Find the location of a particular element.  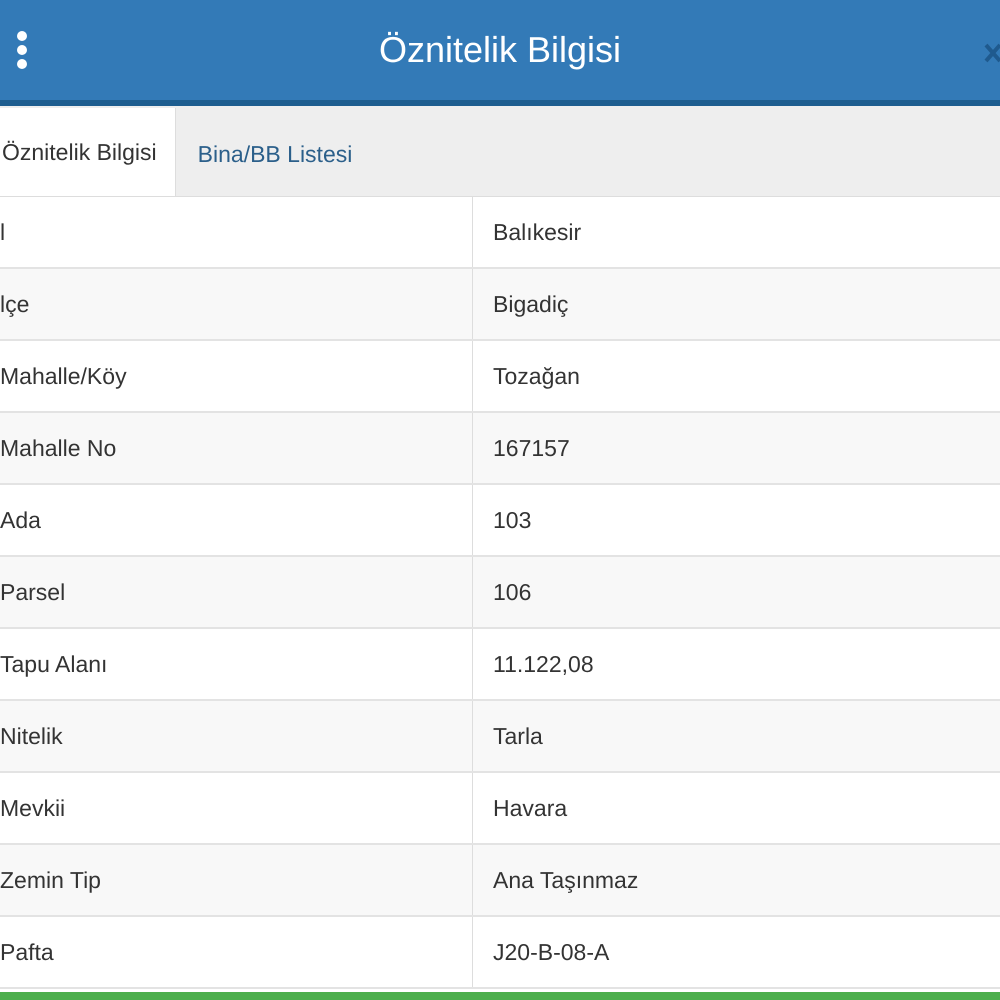

table-cell-text: Balıkesir is located at coordinates (537, 232).